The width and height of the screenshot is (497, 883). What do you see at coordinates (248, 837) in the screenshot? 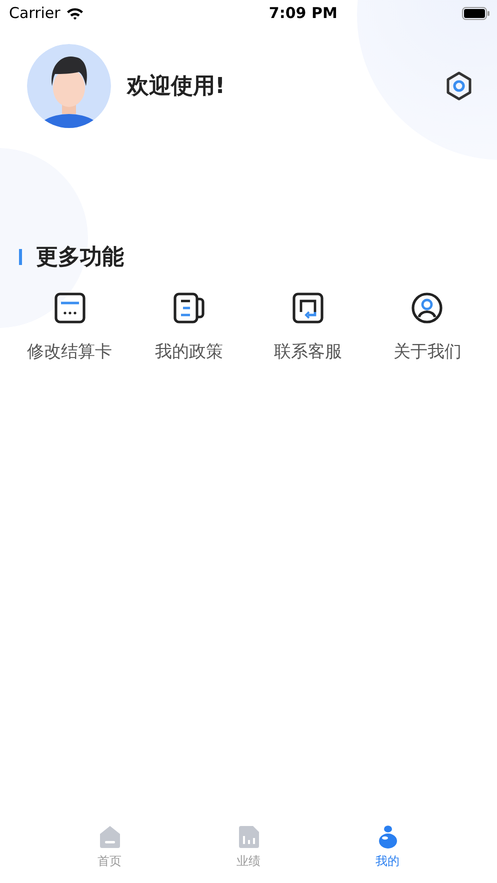
I see `chart-icon` at bounding box center [248, 837].